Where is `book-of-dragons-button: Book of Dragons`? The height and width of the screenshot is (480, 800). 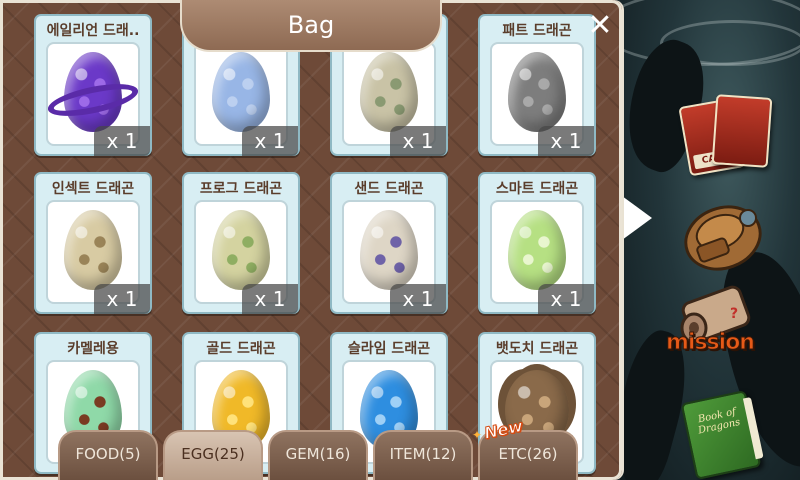 book-of-dragons-button: Book of Dragons is located at coordinates (726, 434).